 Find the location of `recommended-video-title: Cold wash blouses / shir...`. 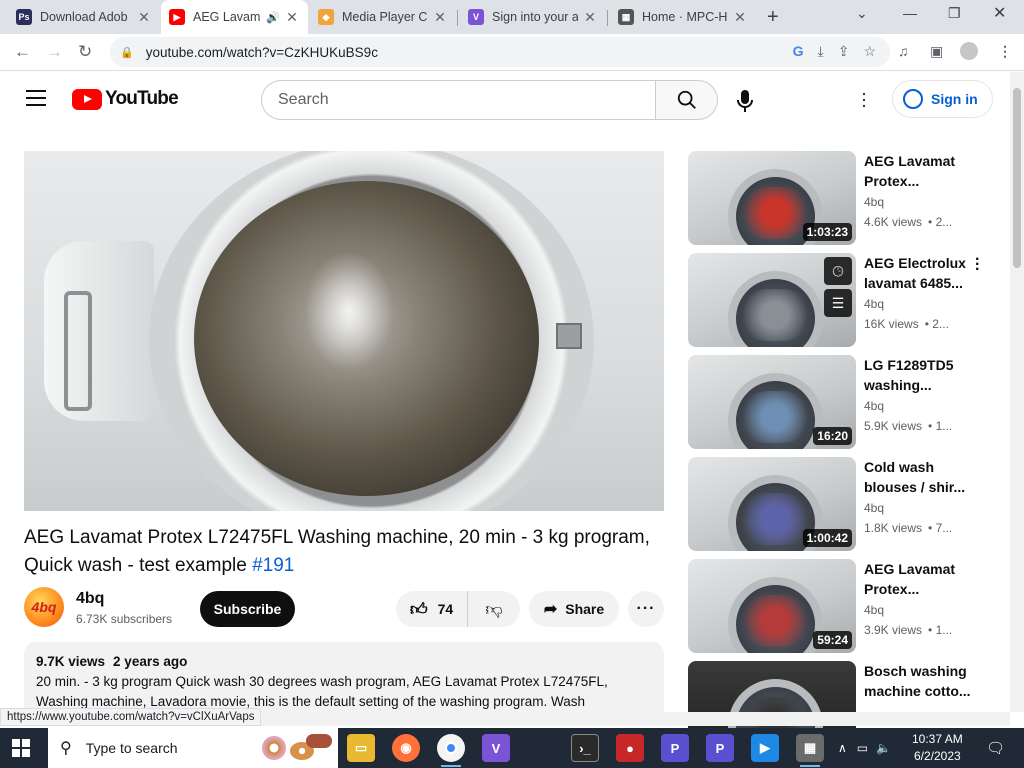

recommended-video-title: Cold wash blouses / shir... is located at coordinates (919, 477).